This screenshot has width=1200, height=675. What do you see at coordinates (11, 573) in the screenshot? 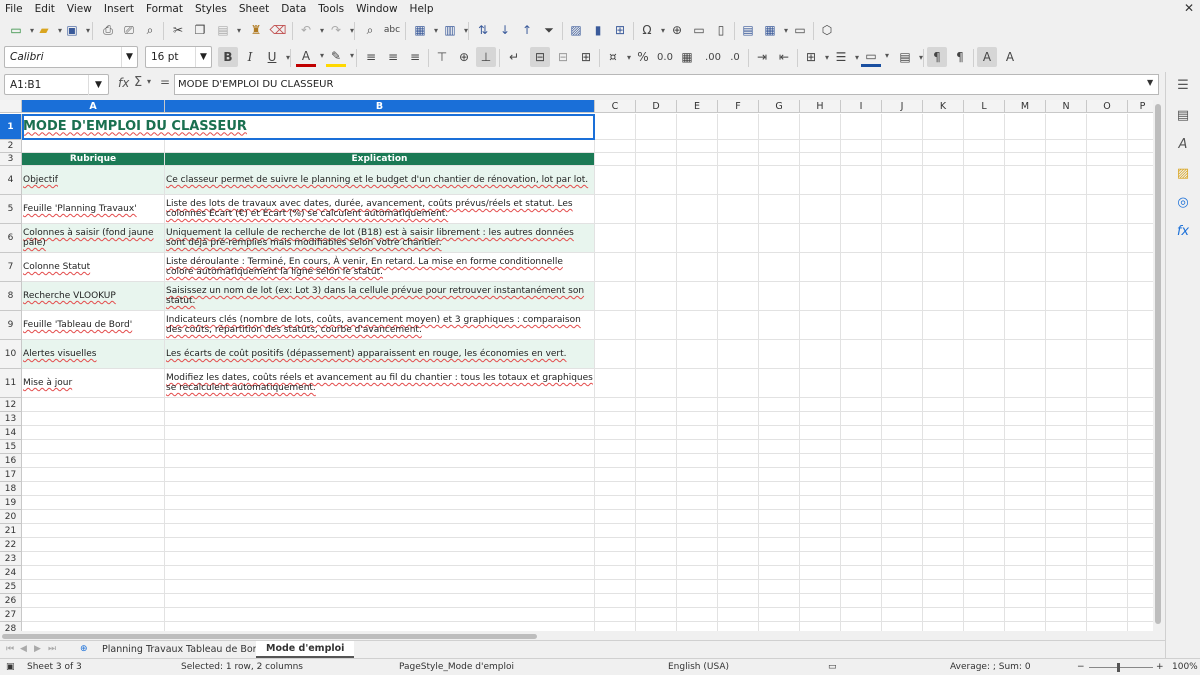
I see `row-header: 24` at bounding box center [11, 573].